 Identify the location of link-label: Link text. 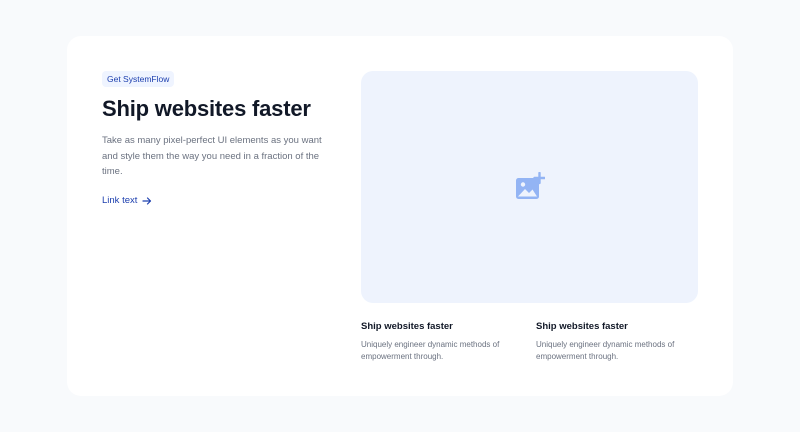
(120, 200).